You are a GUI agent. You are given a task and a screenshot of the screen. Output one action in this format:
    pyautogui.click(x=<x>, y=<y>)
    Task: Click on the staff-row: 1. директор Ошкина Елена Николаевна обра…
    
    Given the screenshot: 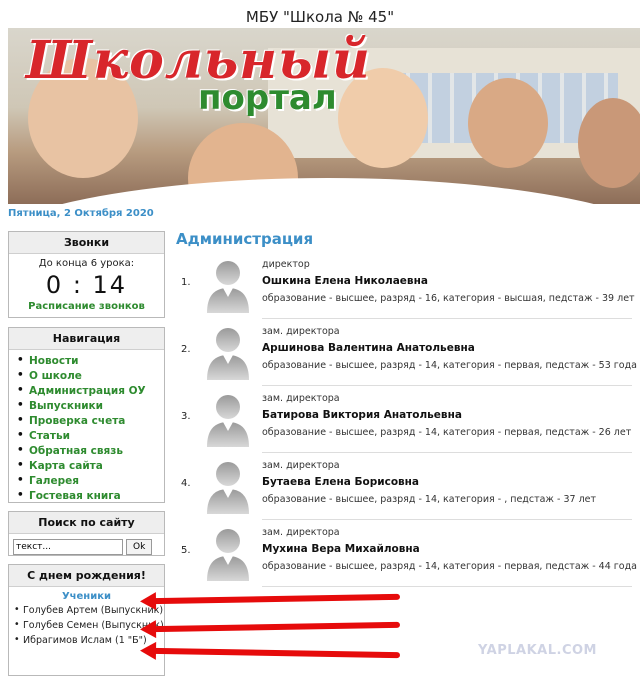 What is the action you would take?
    pyautogui.click(x=405, y=285)
    